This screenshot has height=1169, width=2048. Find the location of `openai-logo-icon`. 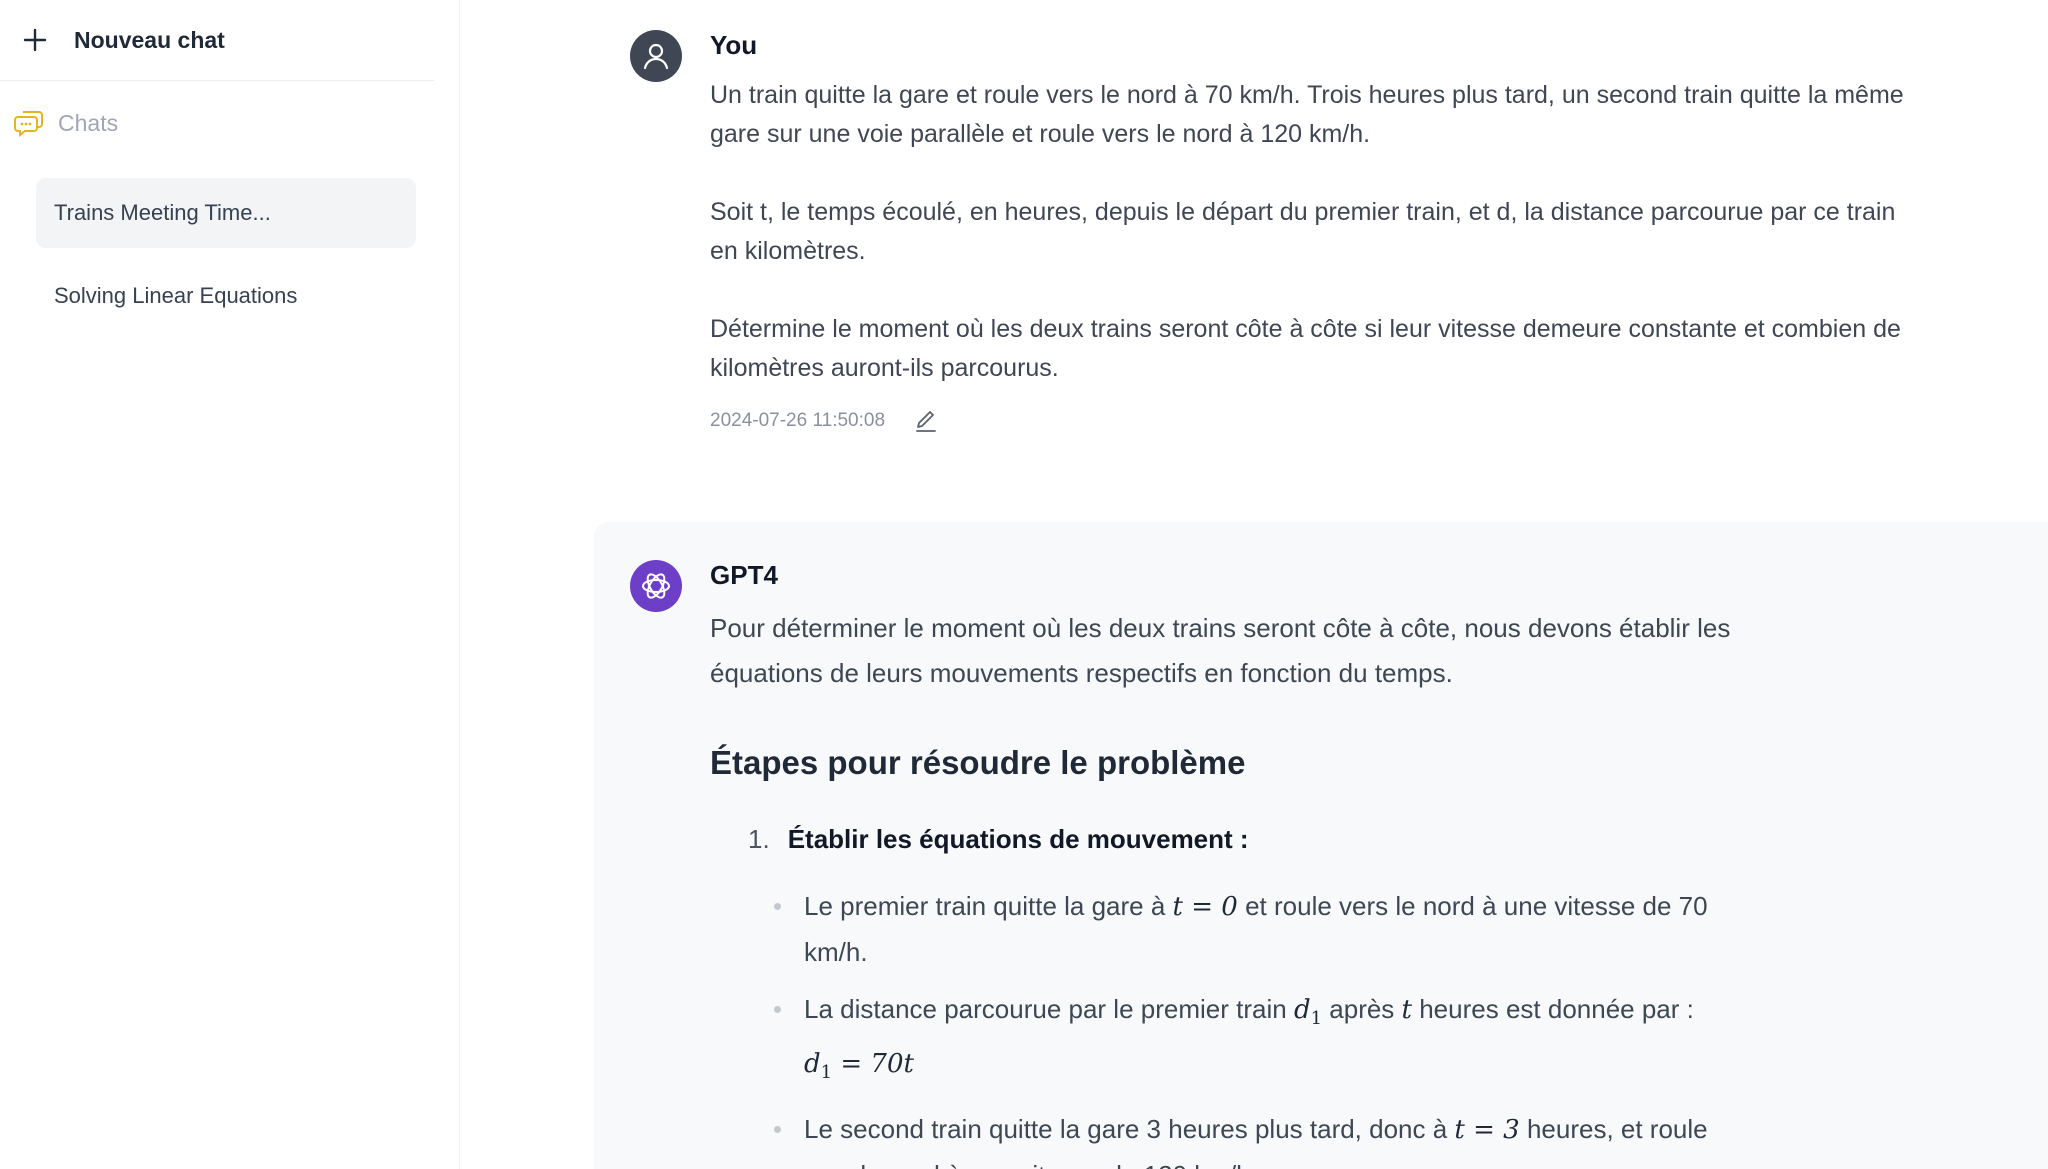

openai-logo-icon is located at coordinates (656, 586).